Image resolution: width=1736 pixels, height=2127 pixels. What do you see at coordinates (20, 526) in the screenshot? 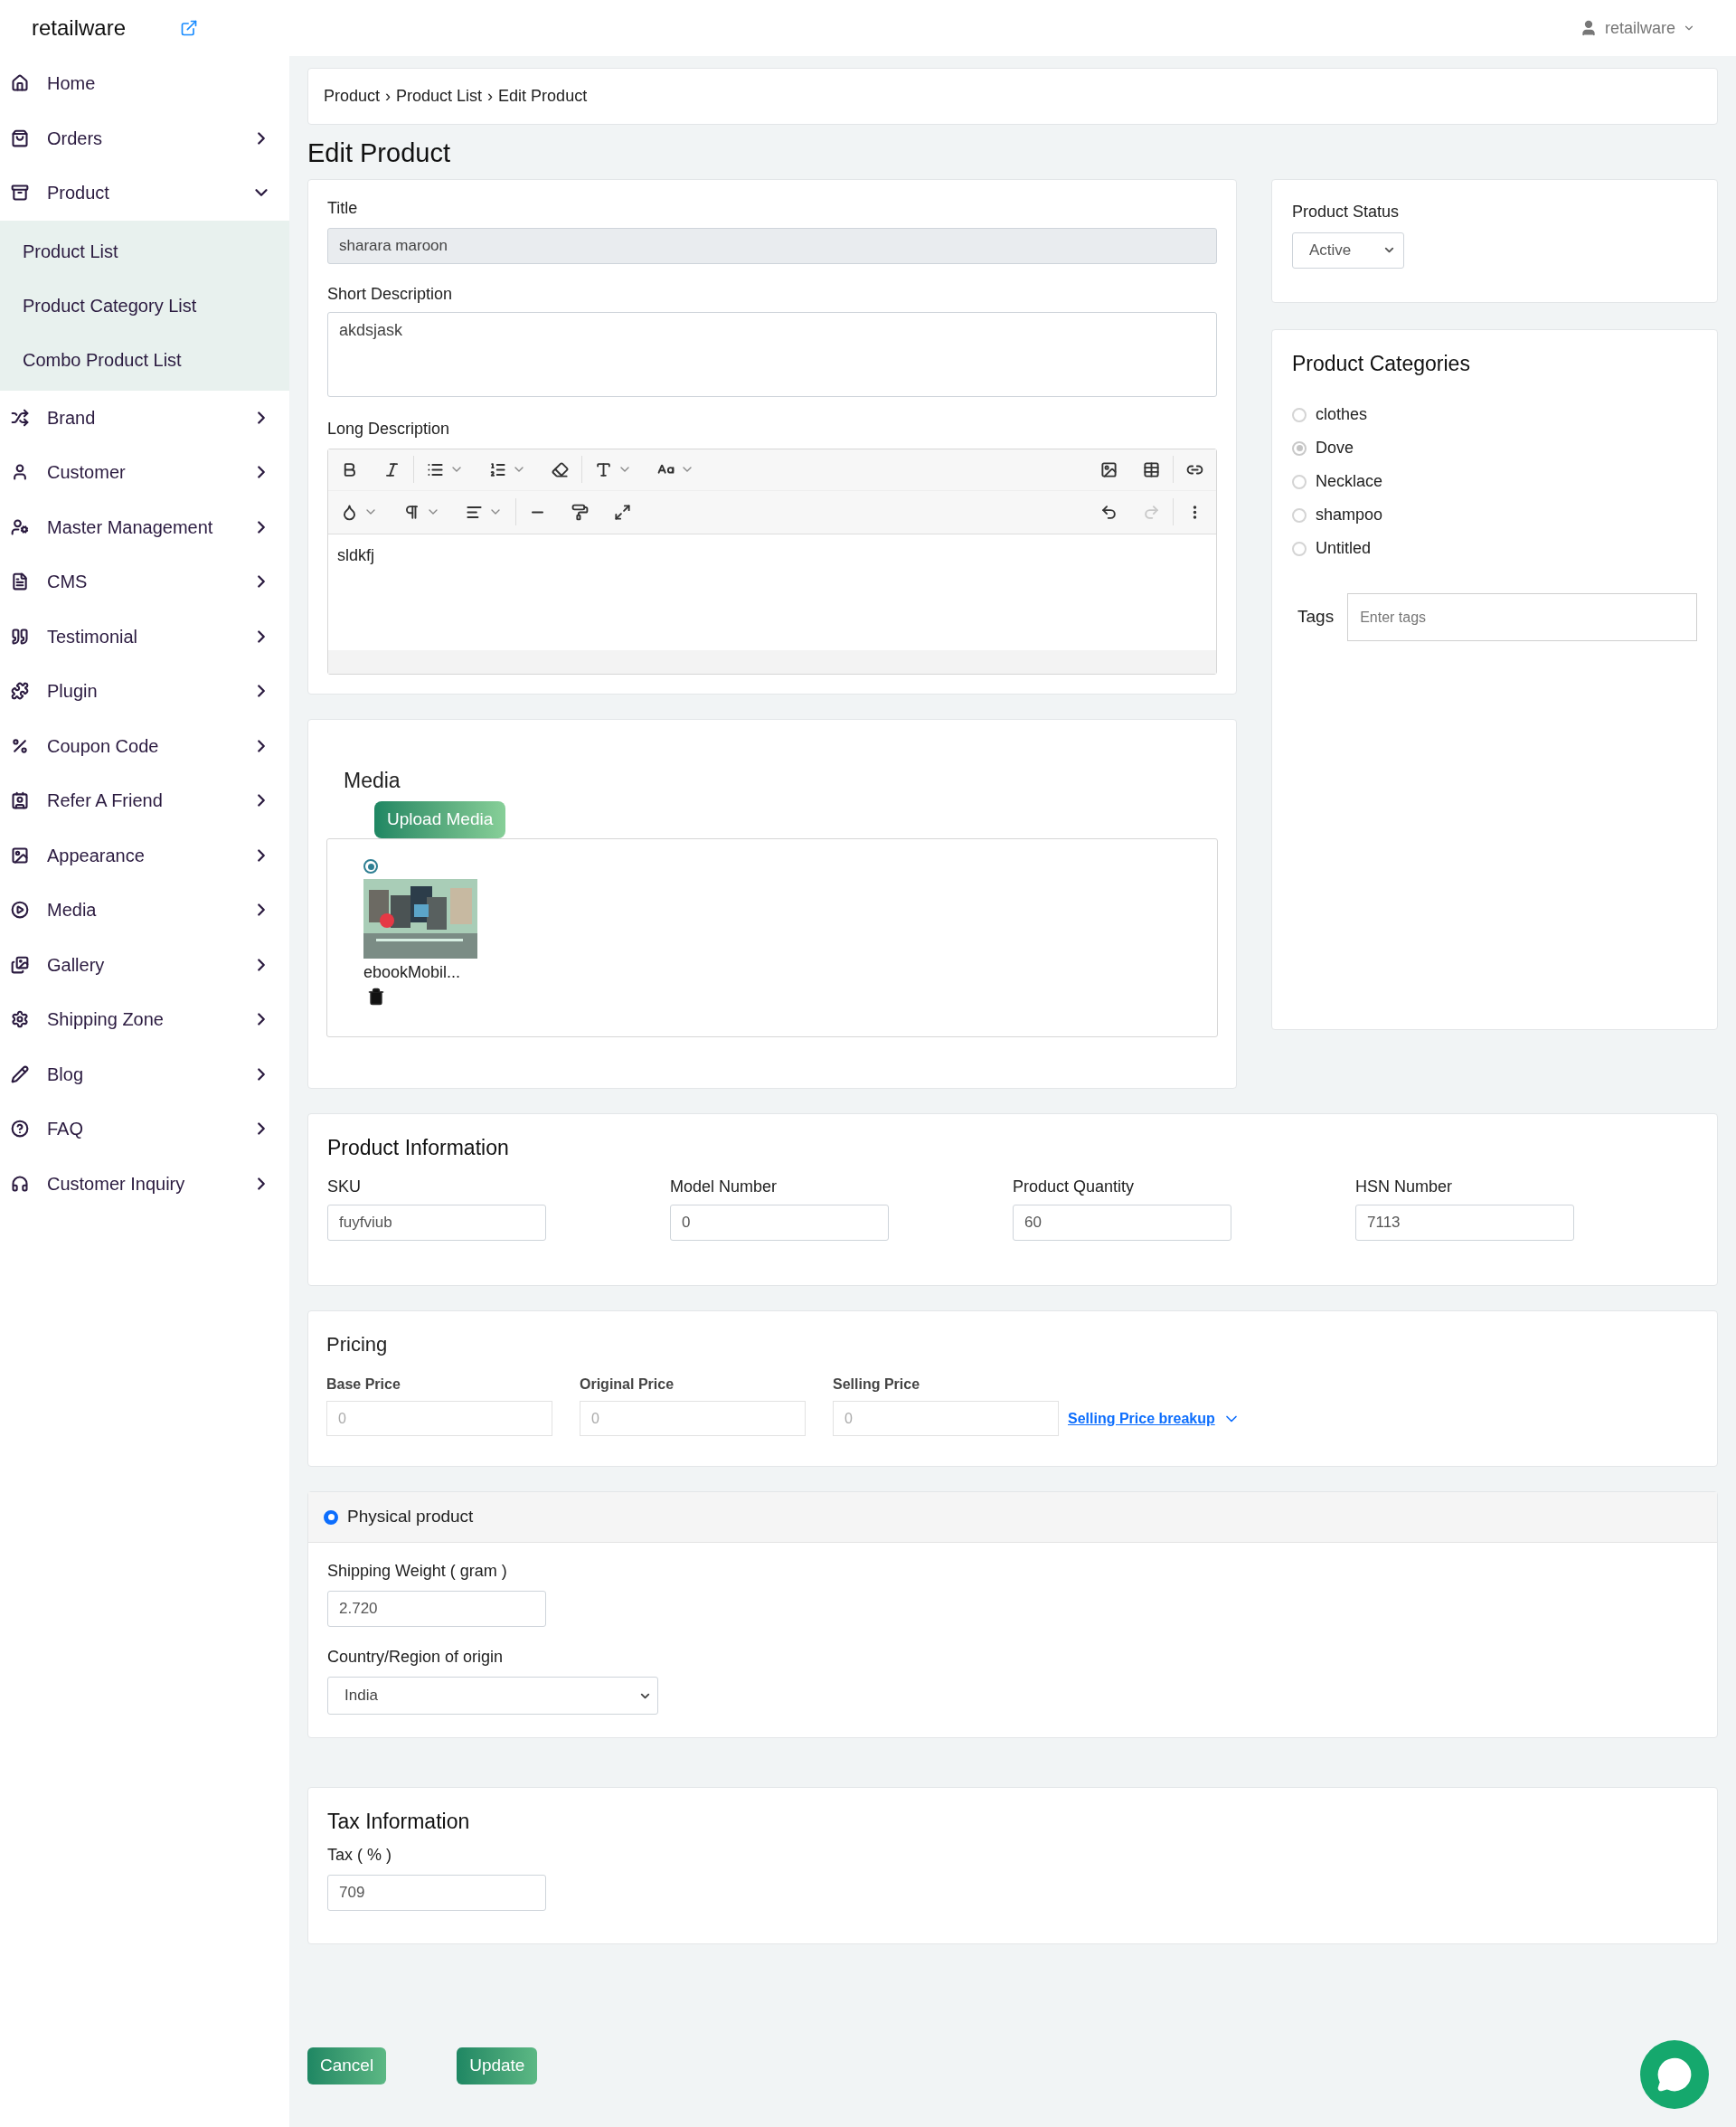
I see `user-gear-icon` at bounding box center [20, 526].